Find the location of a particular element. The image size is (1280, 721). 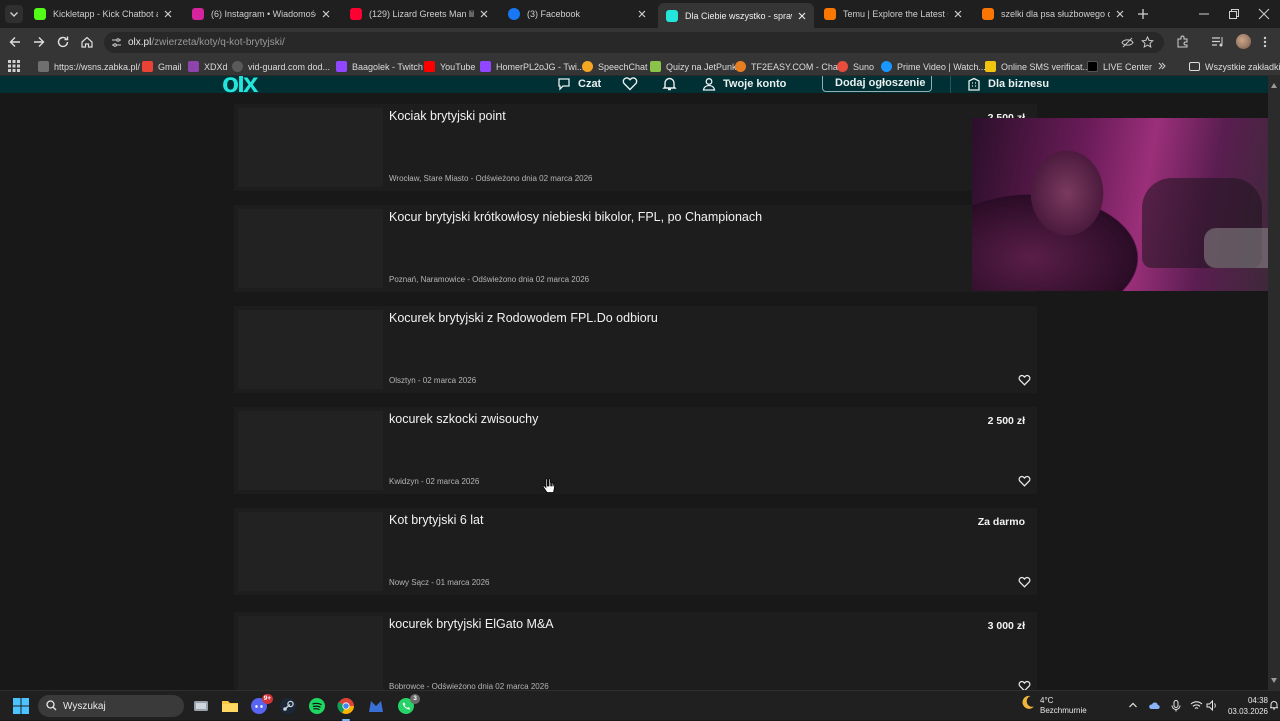

listing-title: kocurek brytyjski ElGato M&A is located at coordinates (471, 624).